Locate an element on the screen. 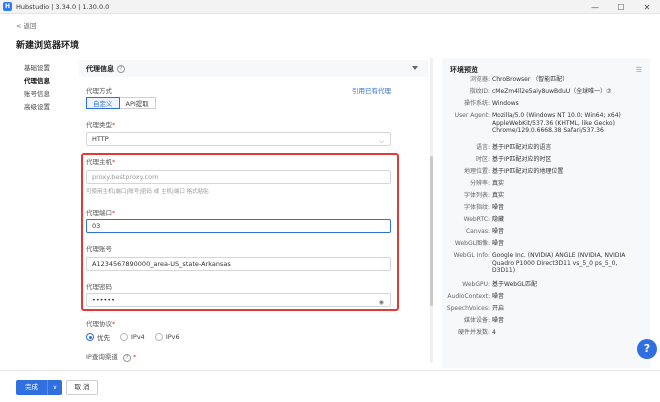 Image resolution: width=660 pixels, height=402 pixels. sidenav-item-proxy: 代理信息 is located at coordinates (49, 81).